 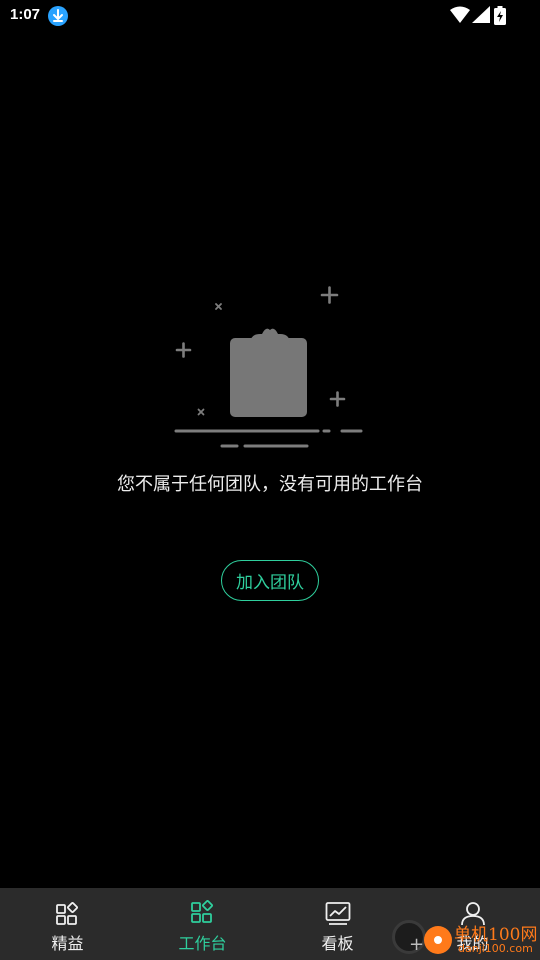 I want to click on status-bar: 1:07, so click(x=270, y=16).